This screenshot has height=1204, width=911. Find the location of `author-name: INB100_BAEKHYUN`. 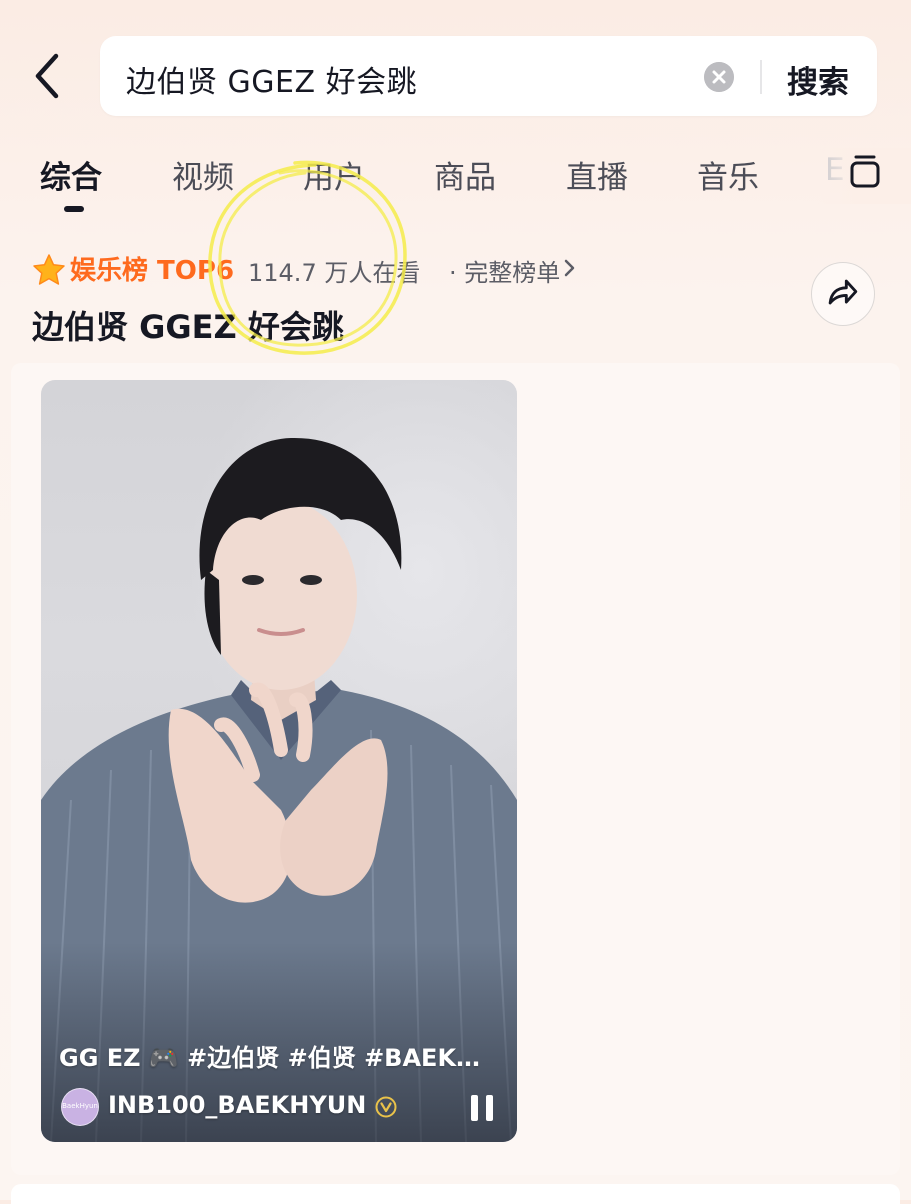

author-name: INB100_BAEKHYUN is located at coordinates (237, 1105).